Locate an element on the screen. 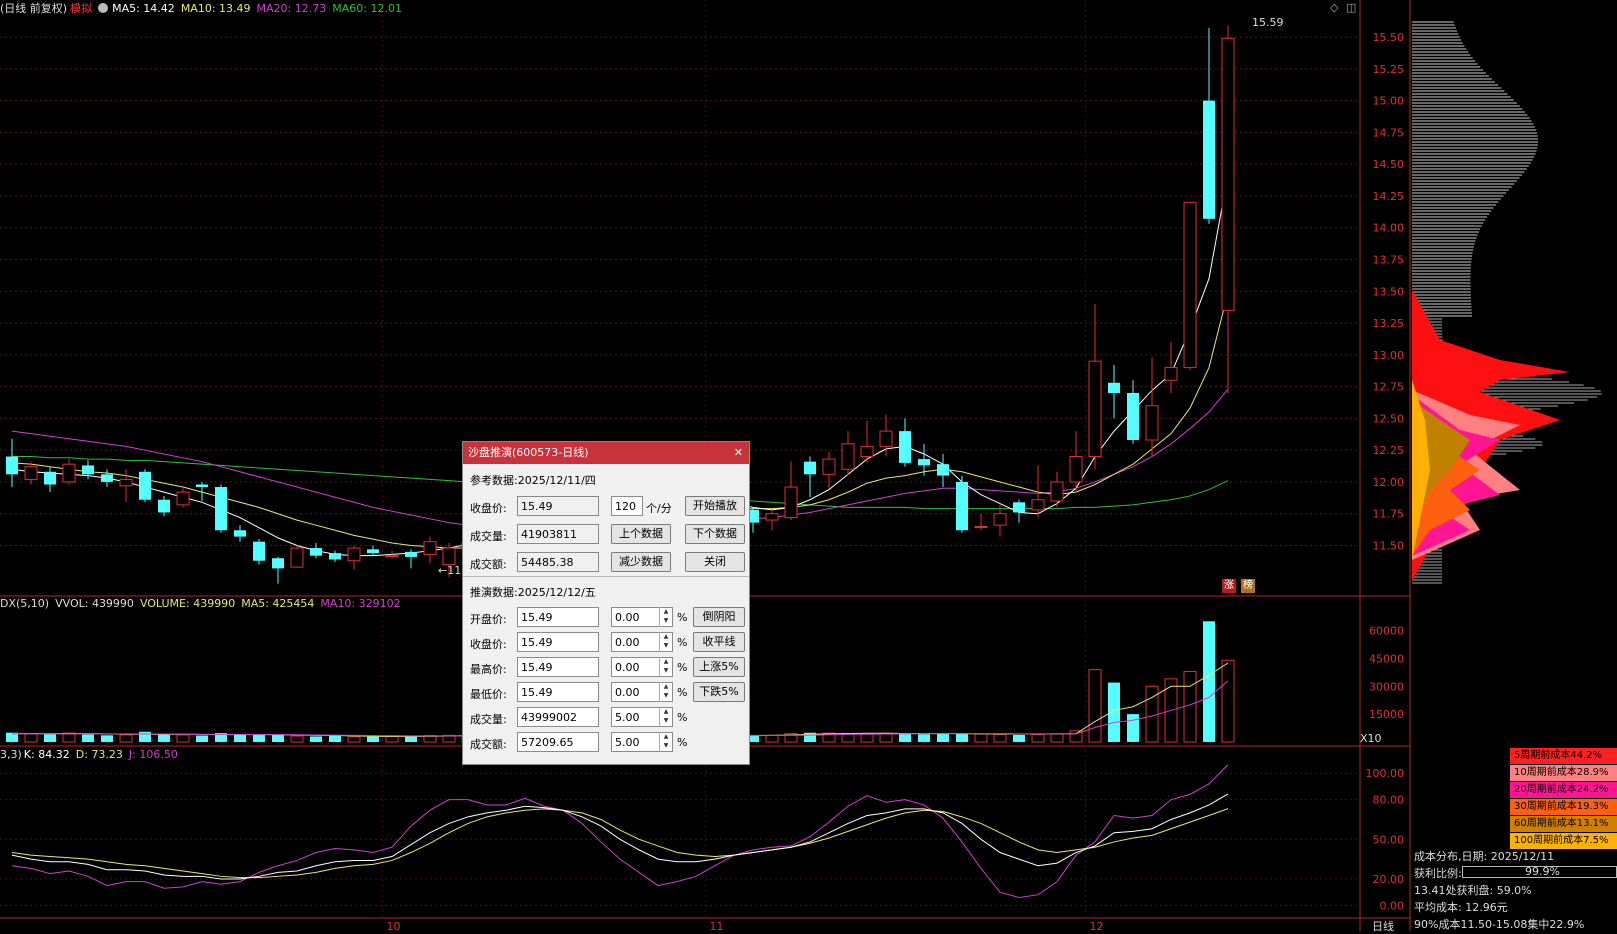 This screenshot has width=1617, height=934. flat-close-button: 收平线 is located at coordinates (719, 642).